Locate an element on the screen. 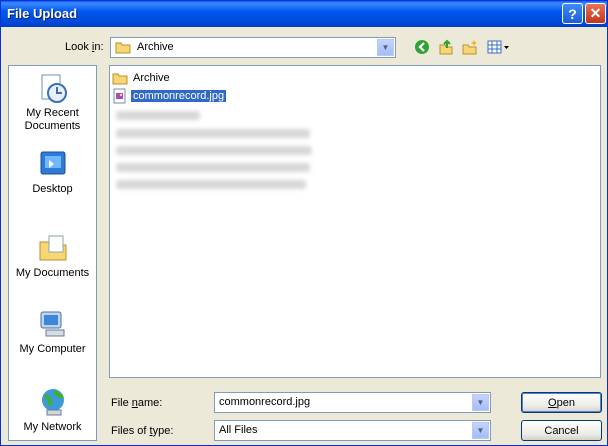 This screenshot has width=608, height=446. title-bar: File Upload ? ✕ is located at coordinates (304, 14).